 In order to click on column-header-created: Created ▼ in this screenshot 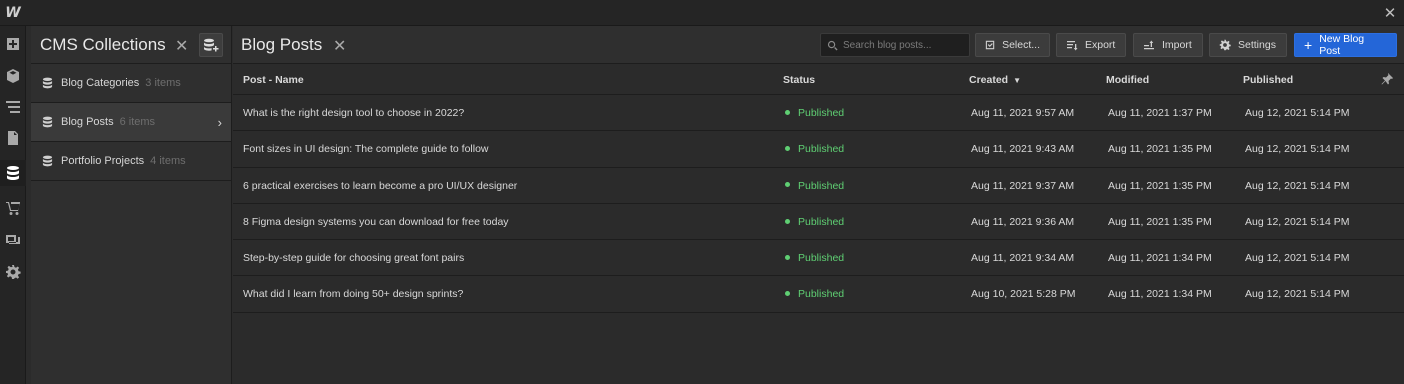, I will do `click(995, 80)`.